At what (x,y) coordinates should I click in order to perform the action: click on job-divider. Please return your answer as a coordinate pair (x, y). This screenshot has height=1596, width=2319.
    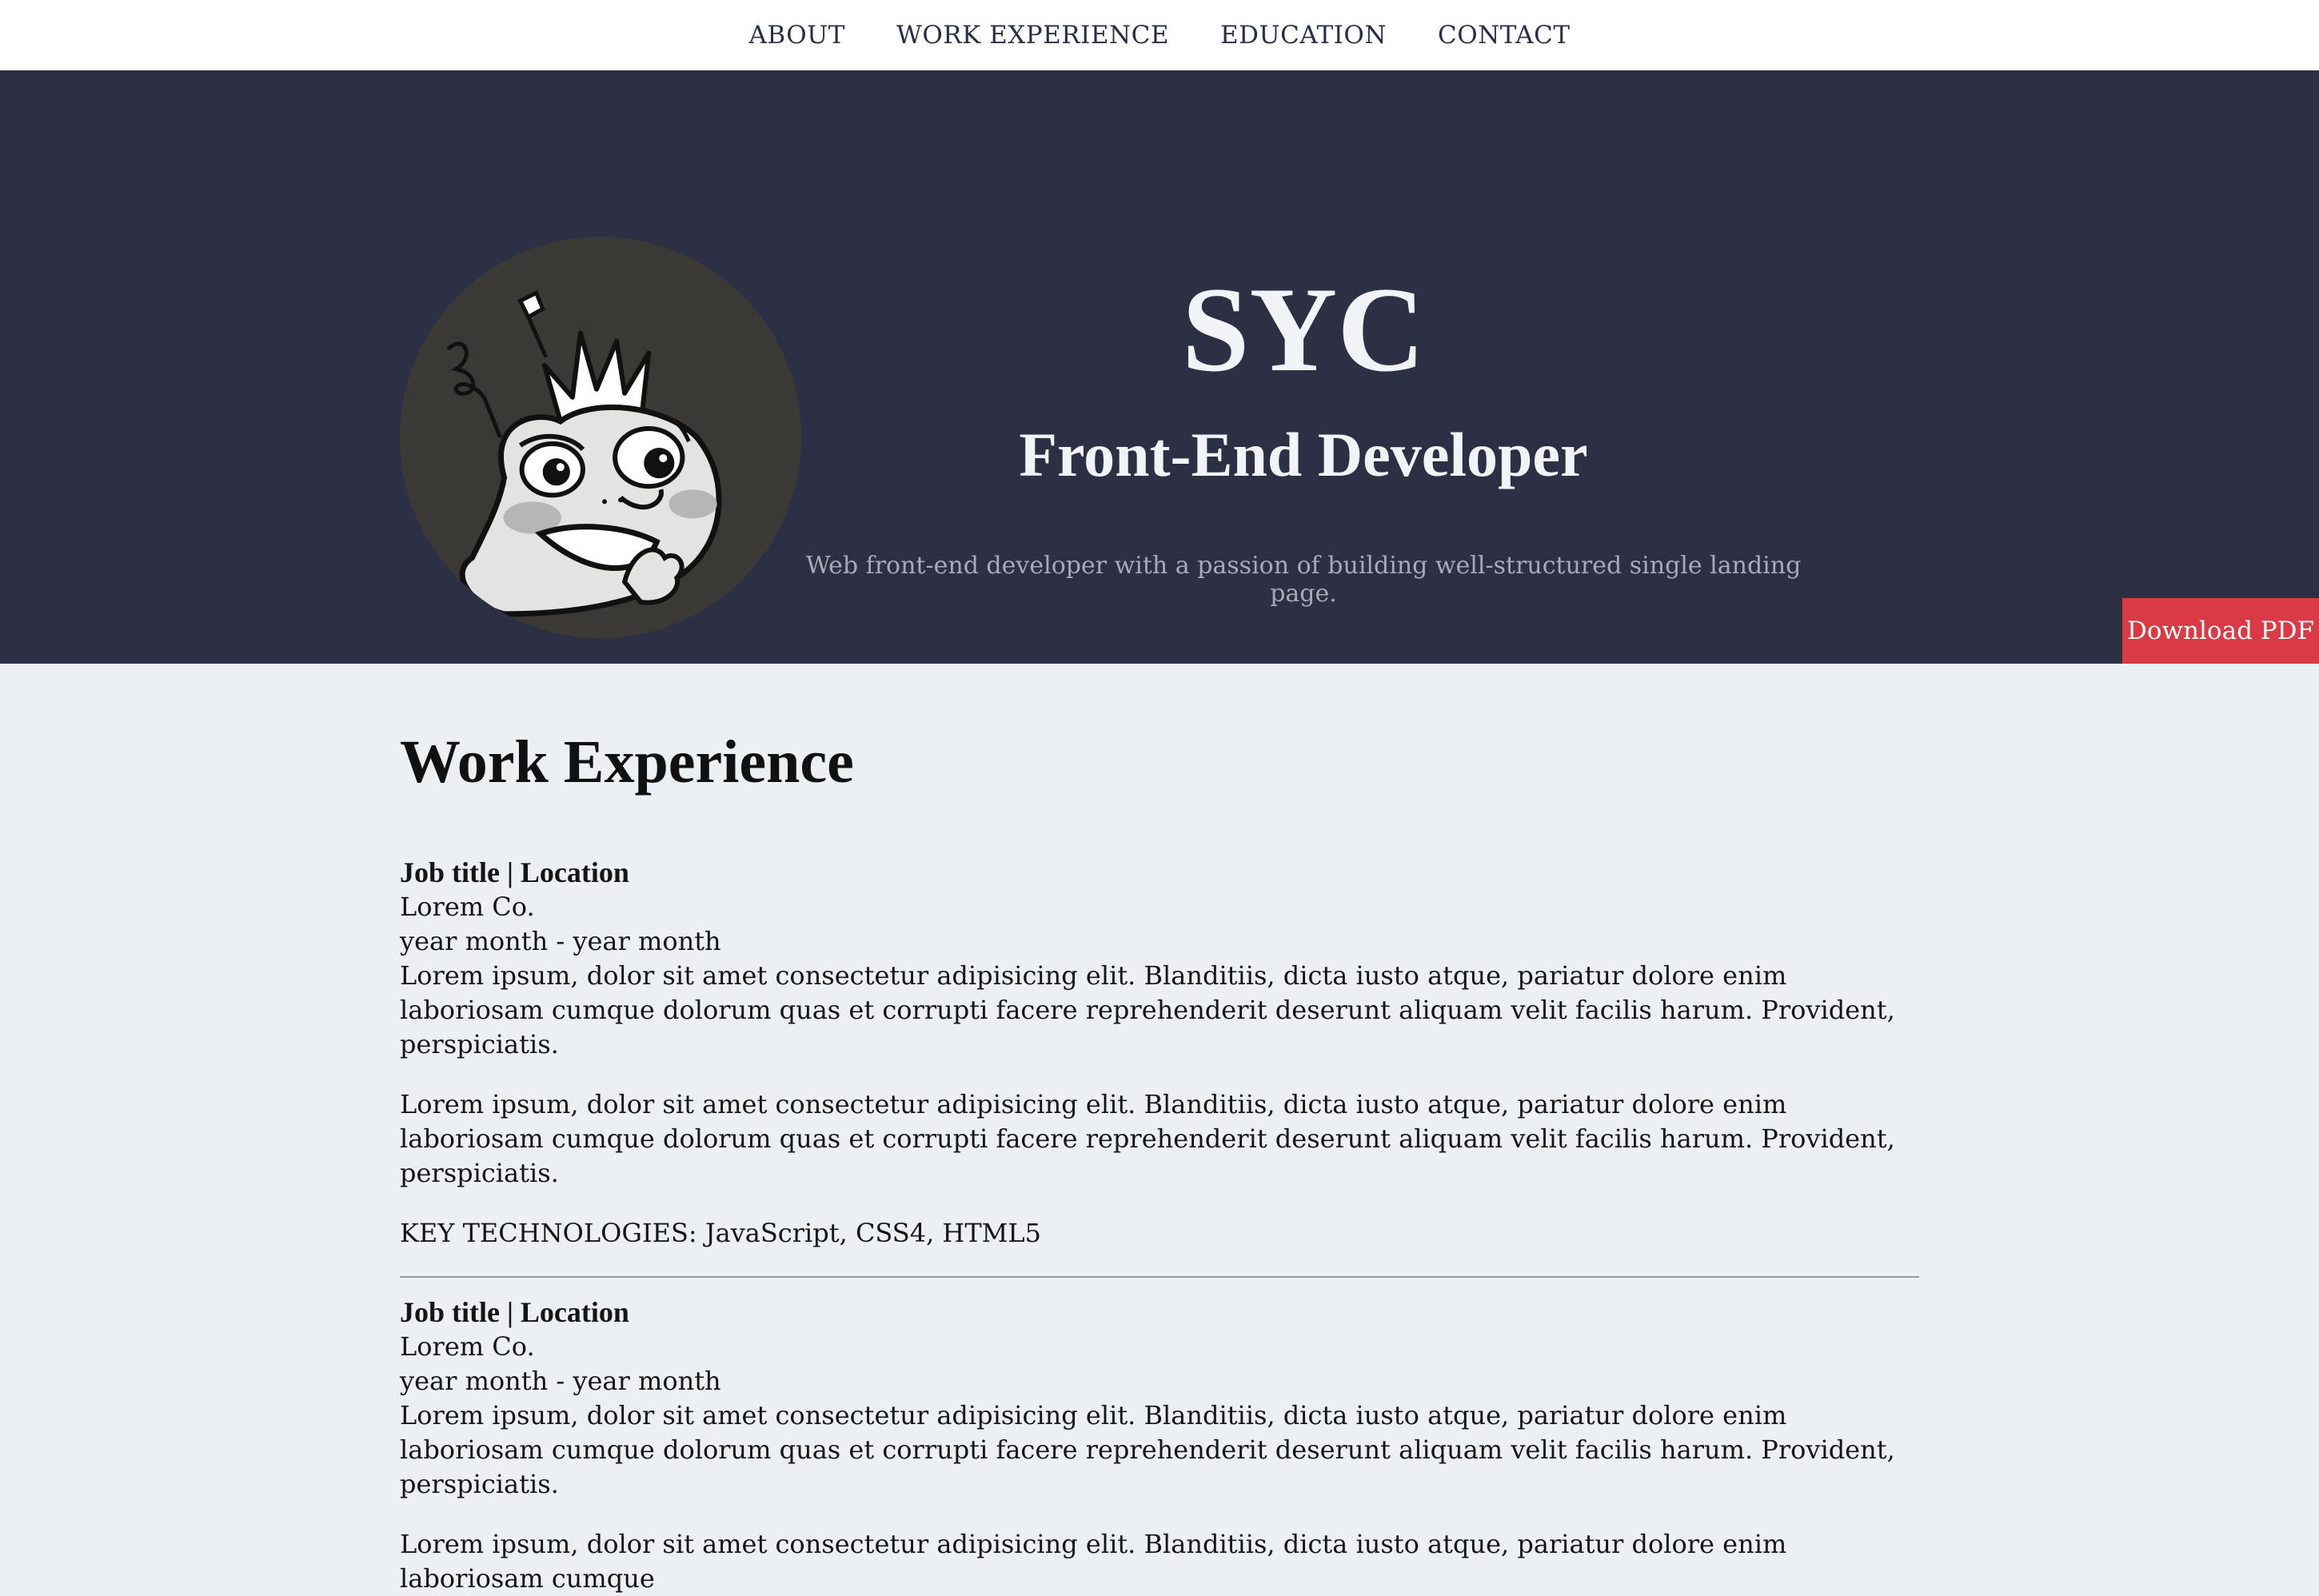
    Looking at the image, I should click on (1159, 1276).